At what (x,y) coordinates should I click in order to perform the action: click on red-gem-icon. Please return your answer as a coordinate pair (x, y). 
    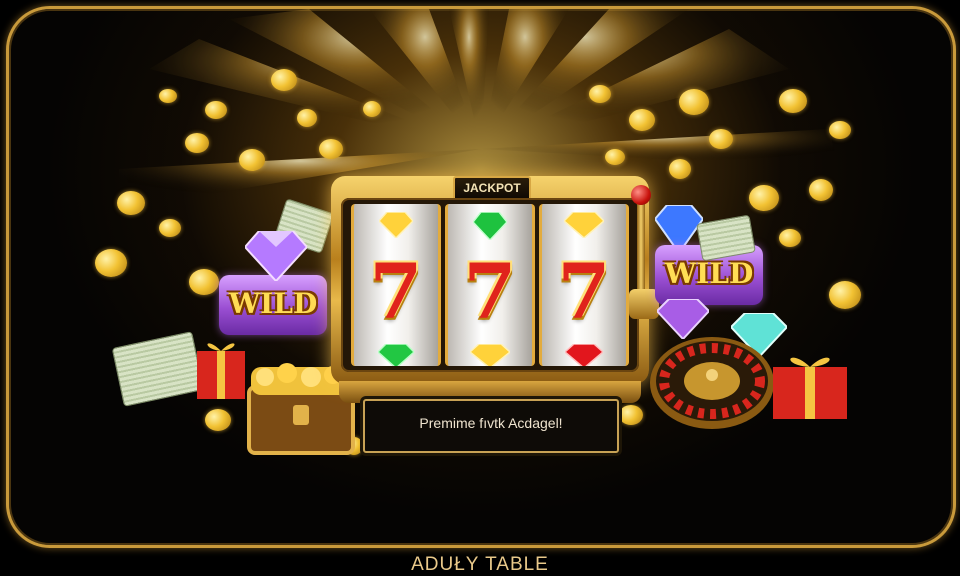
    Looking at the image, I should click on (584, 355).